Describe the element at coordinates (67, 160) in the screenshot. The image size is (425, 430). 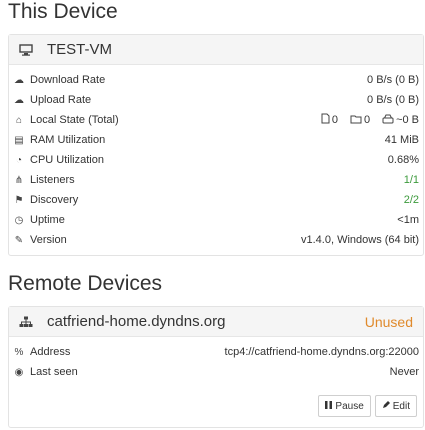
I see `cpu-label: CPU Utilization` at that location.